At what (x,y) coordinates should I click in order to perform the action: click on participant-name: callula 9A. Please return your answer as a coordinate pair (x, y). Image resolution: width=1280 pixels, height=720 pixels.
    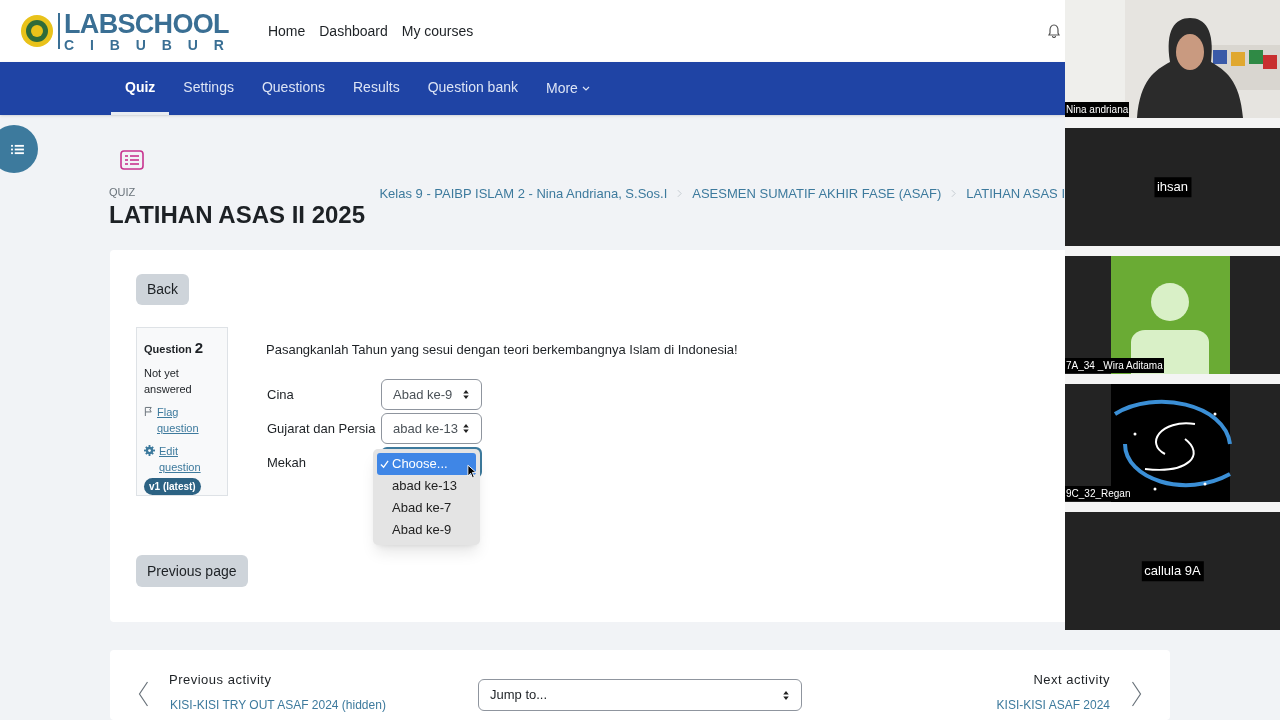
    Looking at the image, I should click on (1172, 571).